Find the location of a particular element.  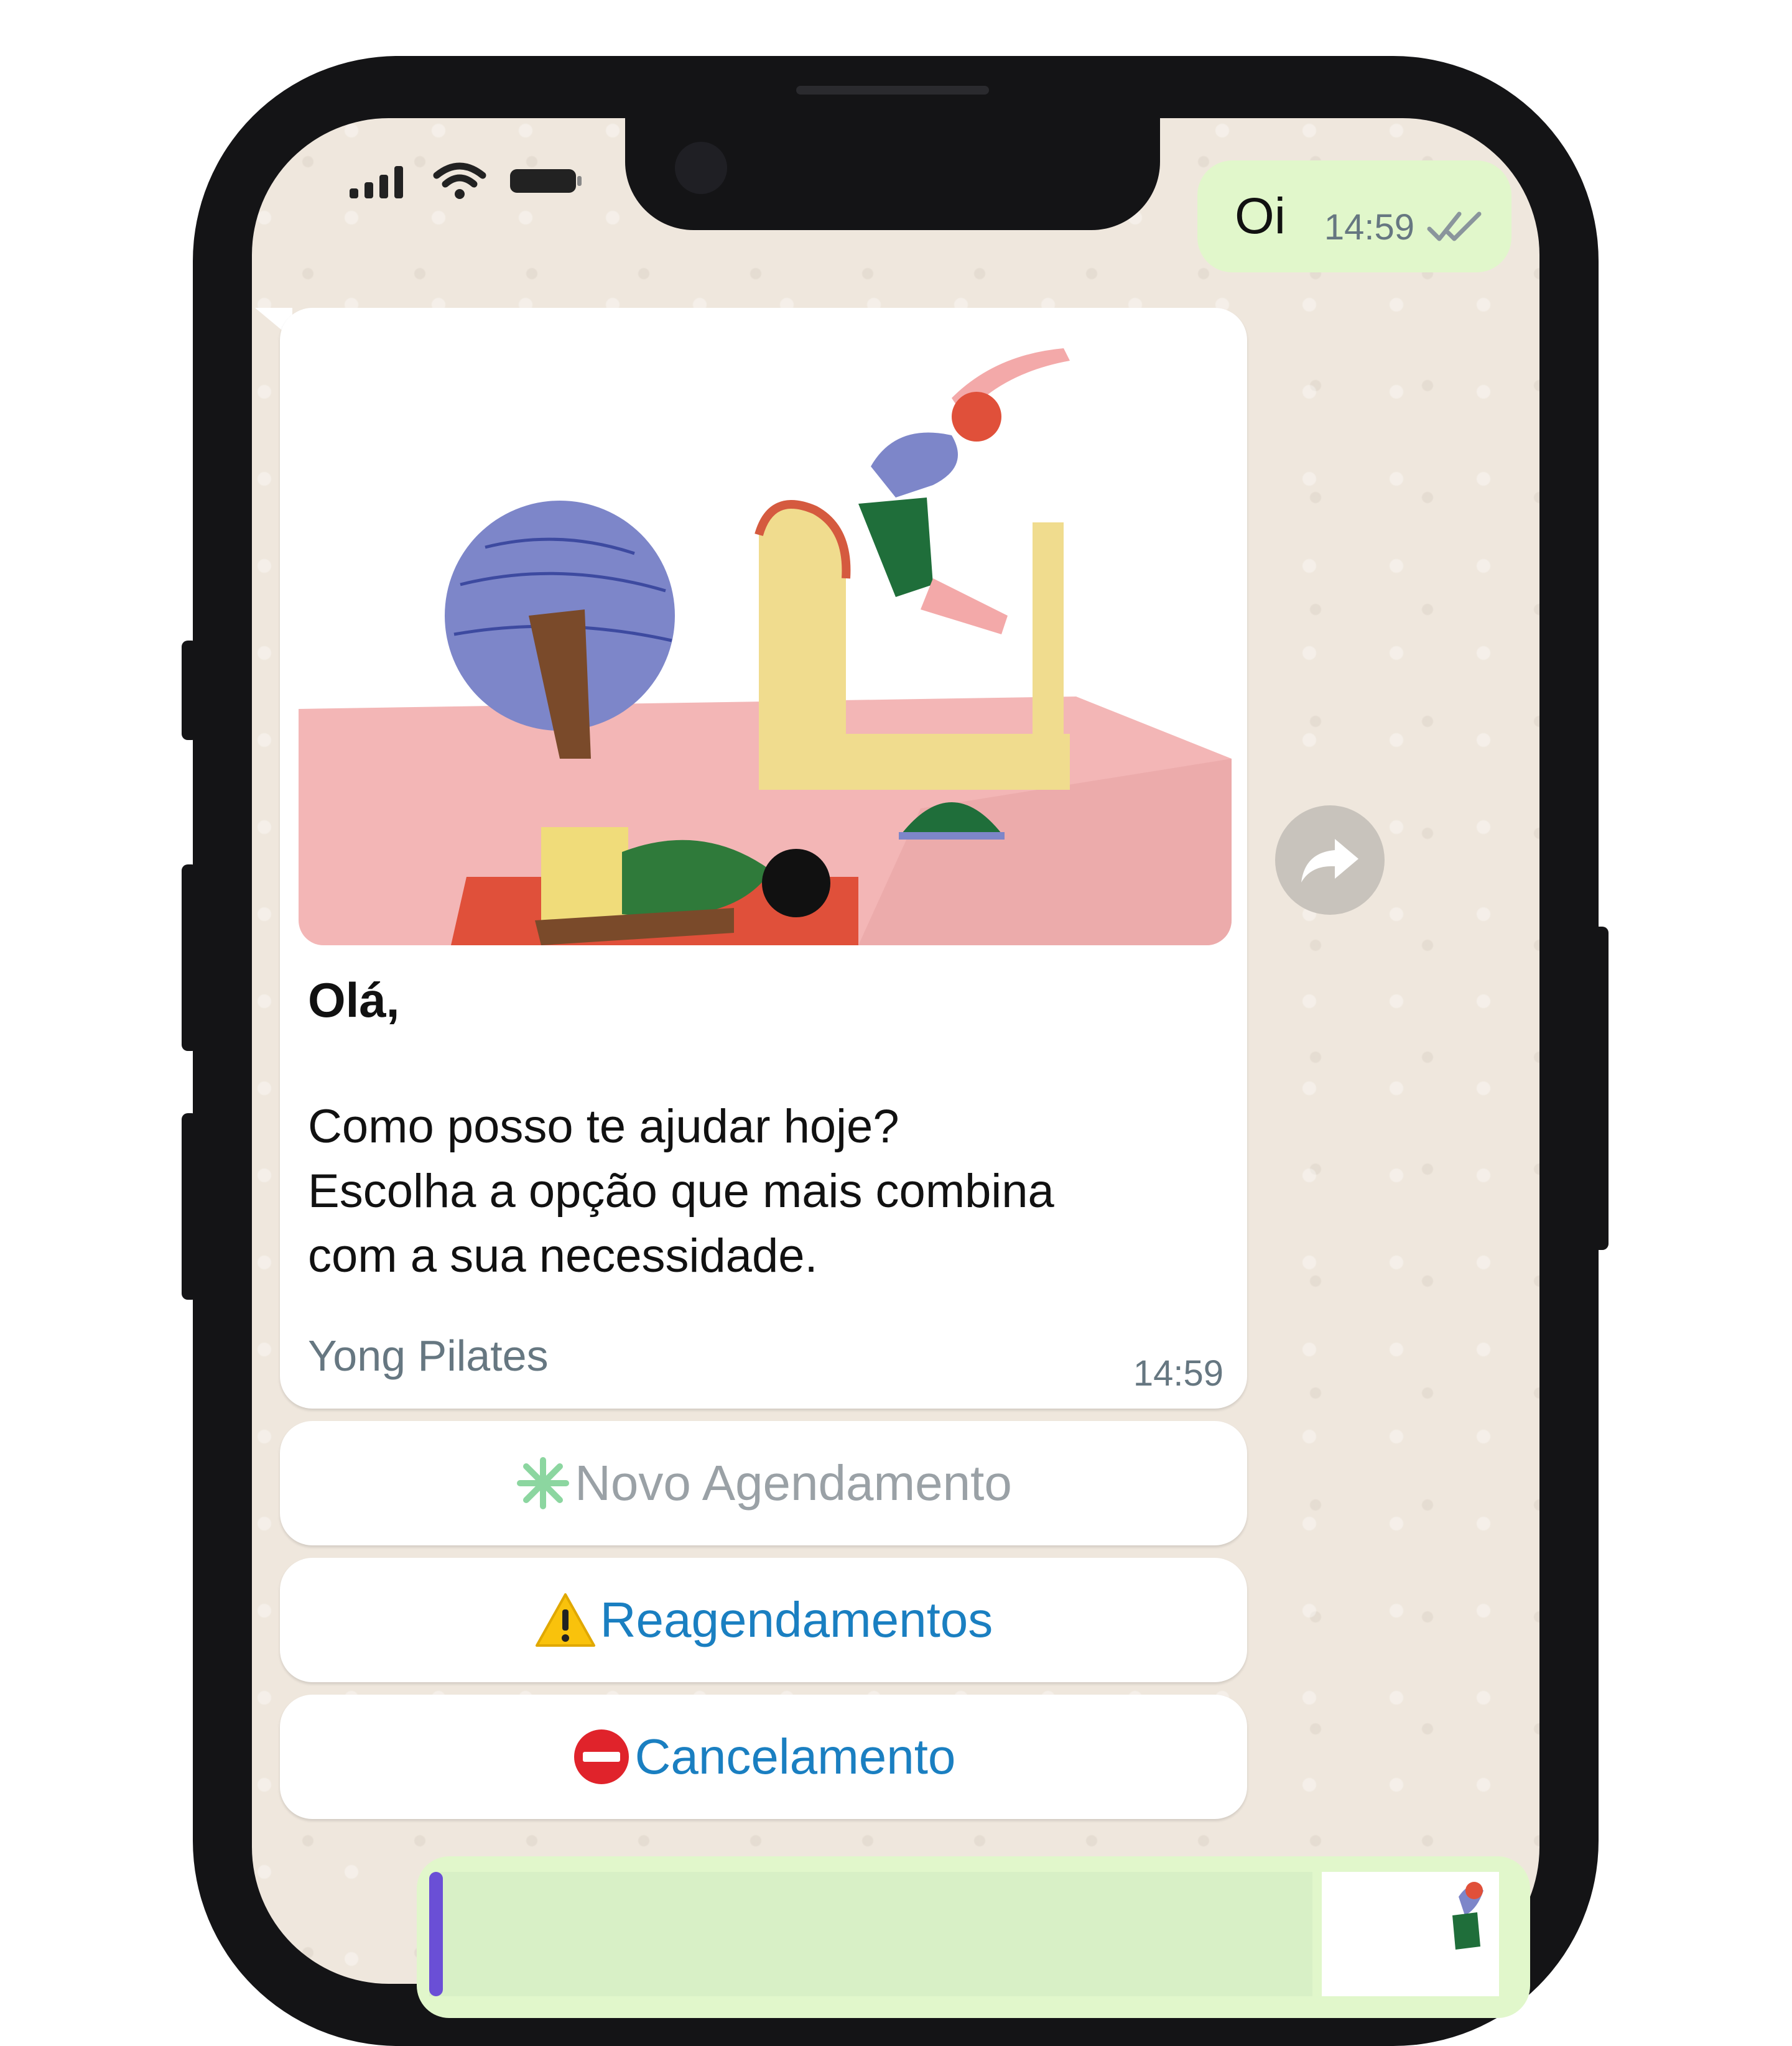

outgoing-message-text: Oi is located at coordinates (1260, 216).